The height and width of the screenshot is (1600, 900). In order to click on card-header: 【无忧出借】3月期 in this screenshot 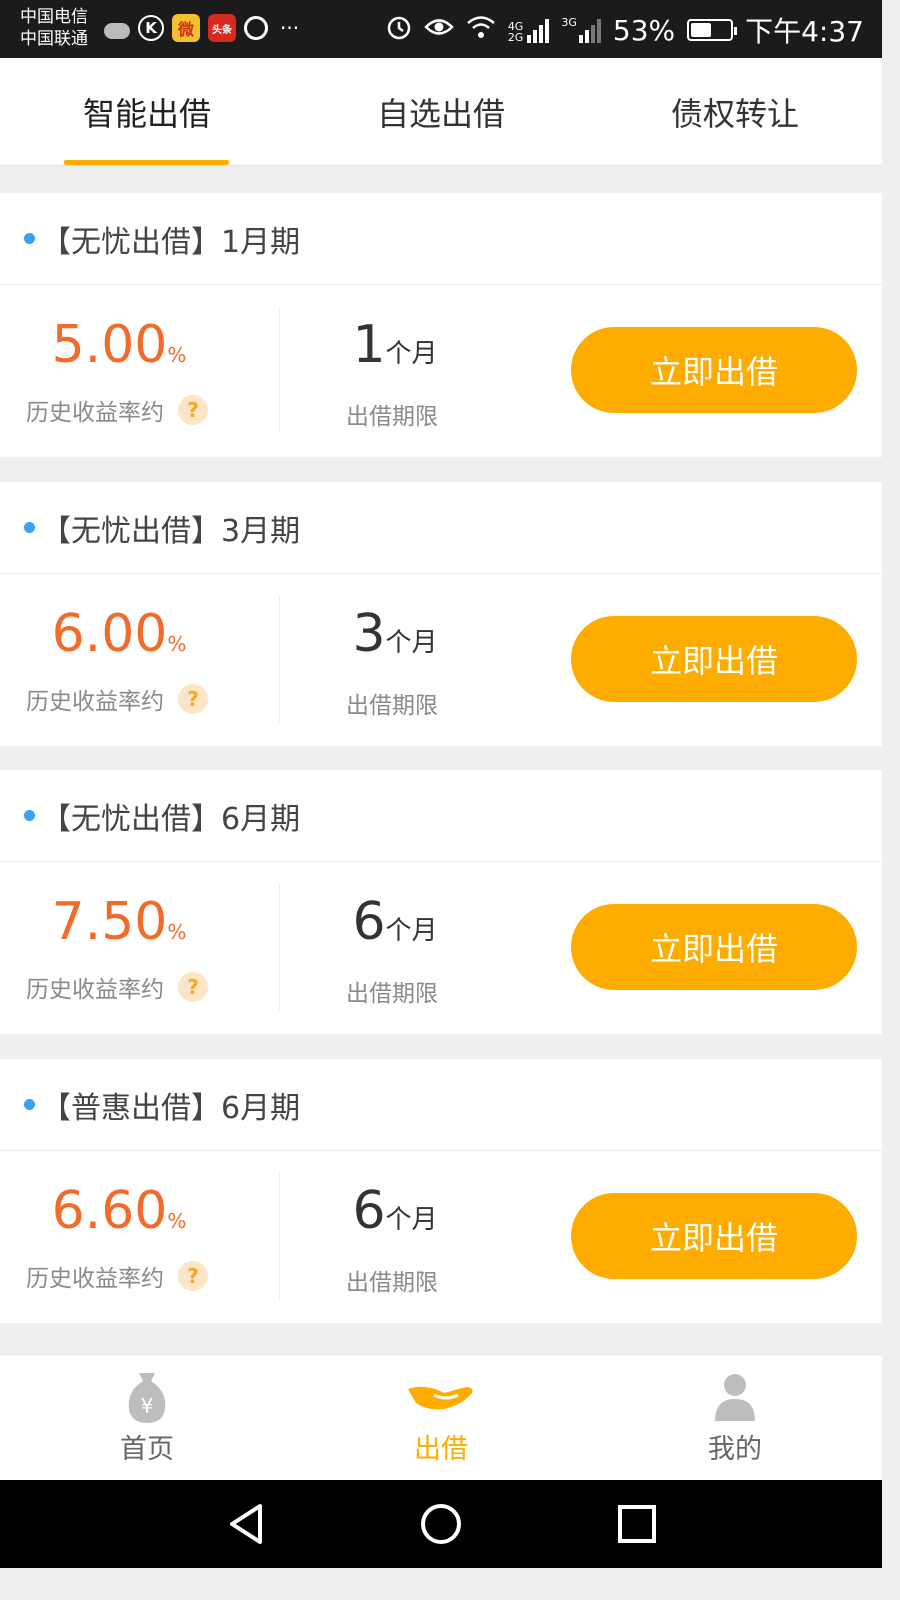, I will do `click(441, 528)`.